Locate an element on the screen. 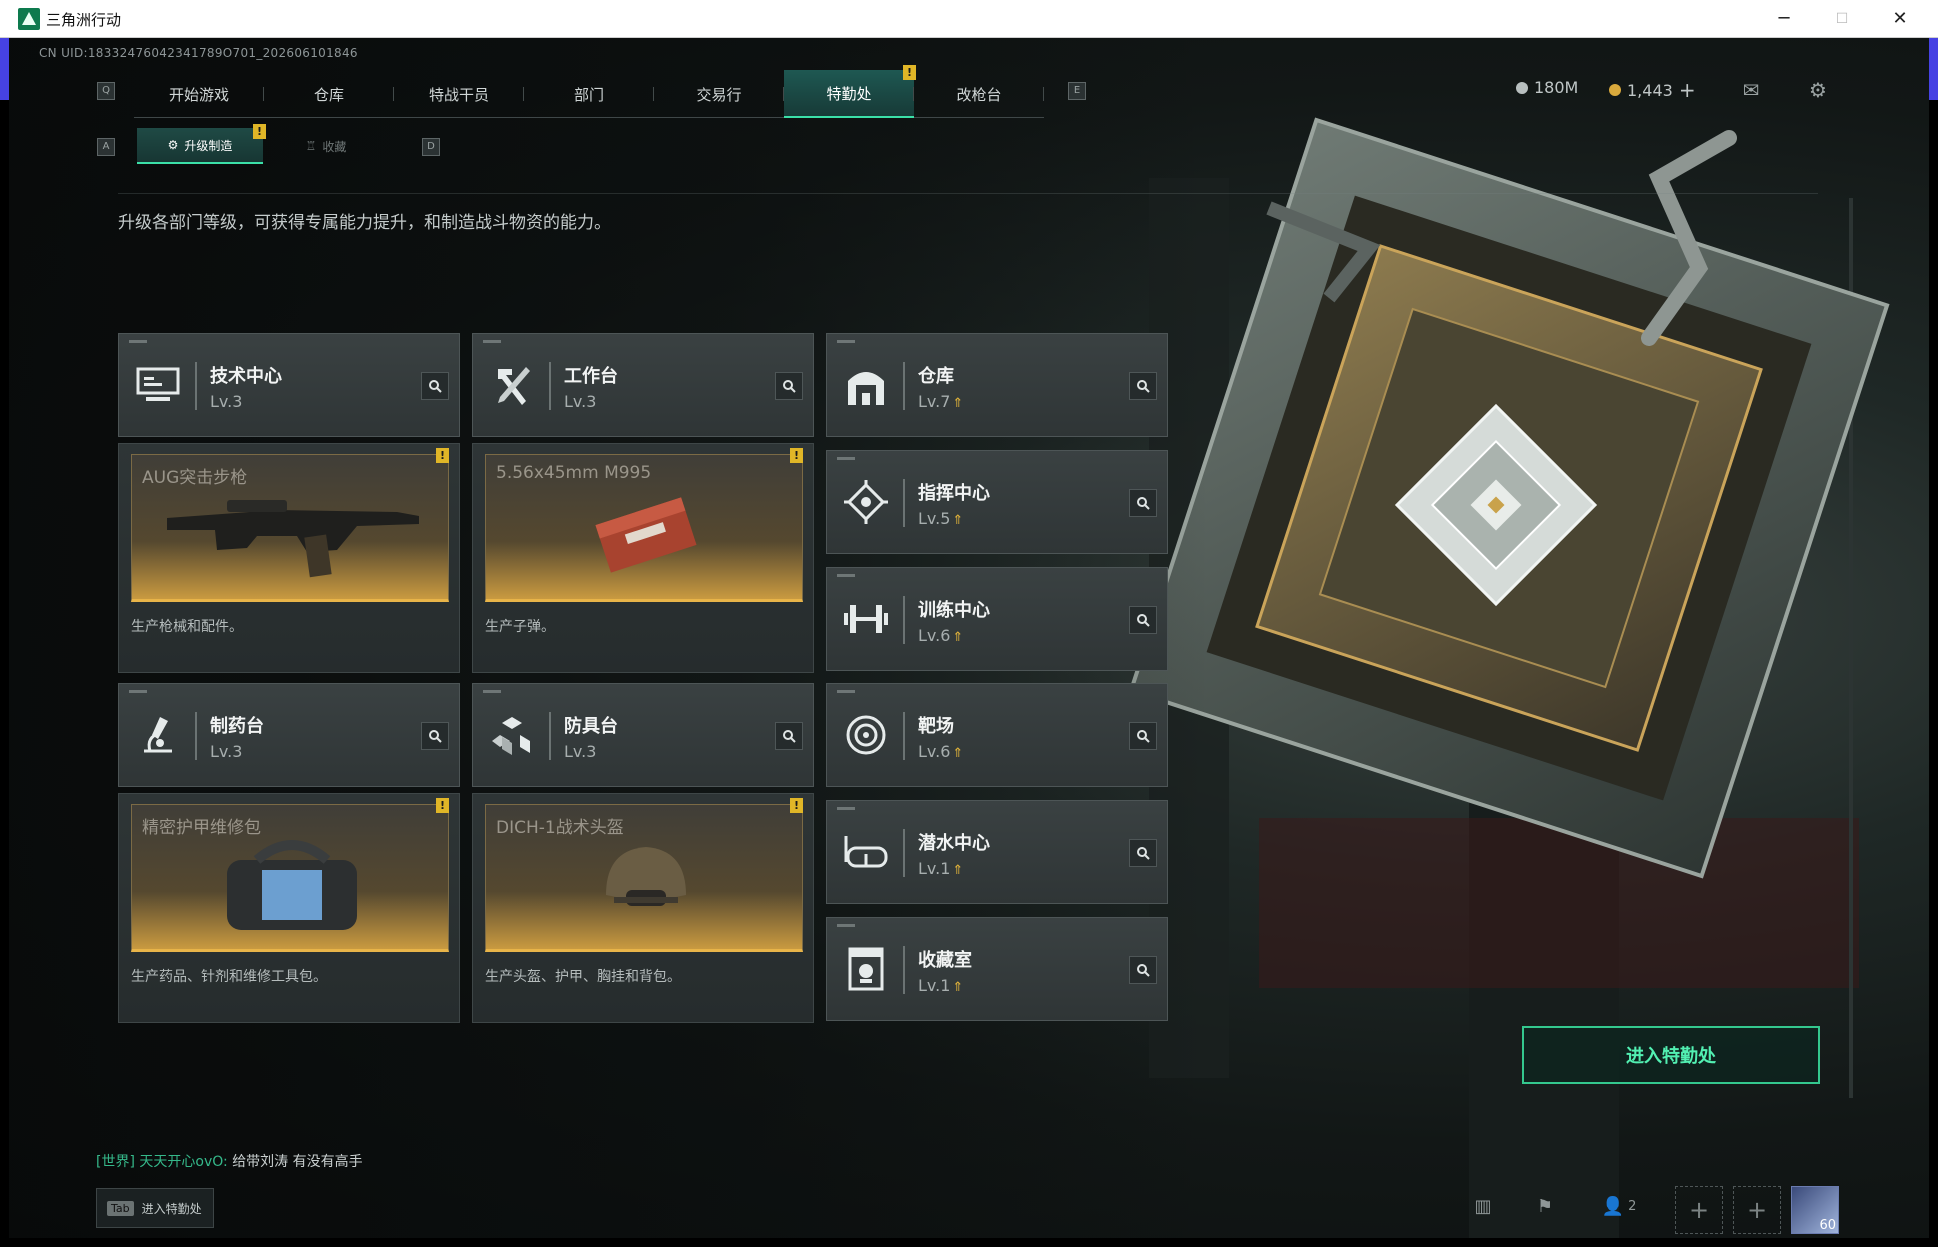 This screenshot has height=1247, width=1938. friends-count: 2 is located at coordinates (1632, 1206).